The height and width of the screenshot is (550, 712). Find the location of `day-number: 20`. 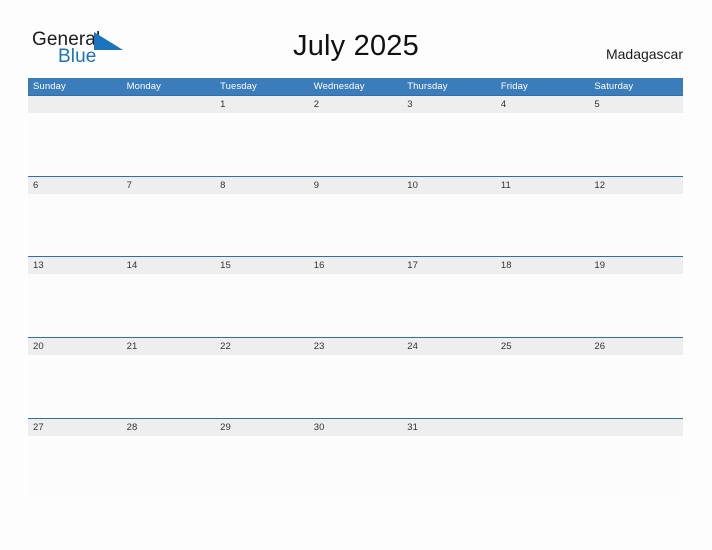

day-number: 20 is located at coordinates (75, 346).